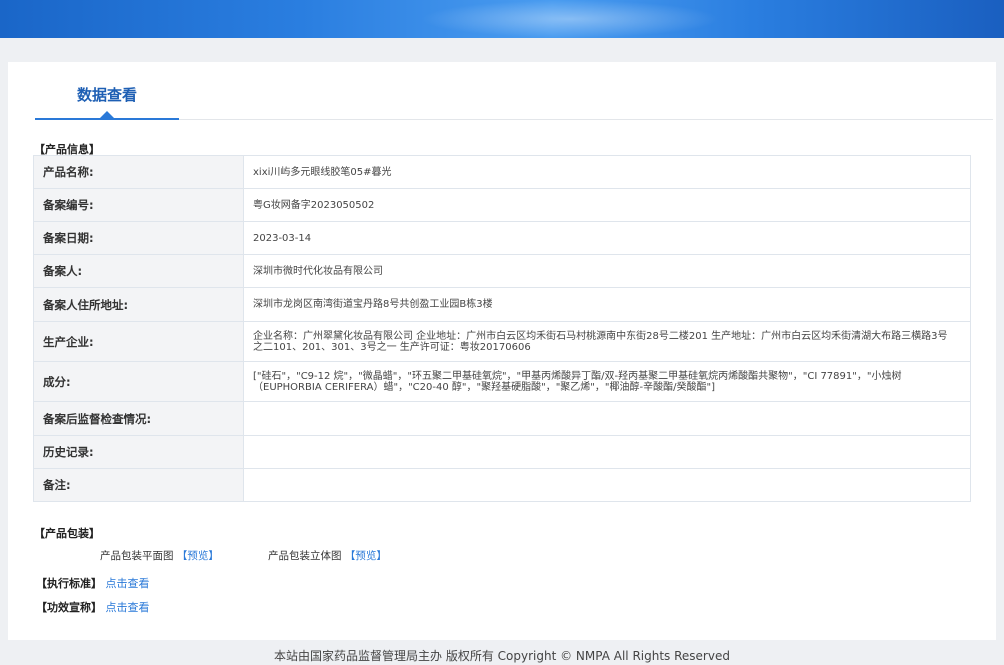  Describe the element at coordinates (107, 114) in the screenshot. I see `tab-caret-icon` at that location.